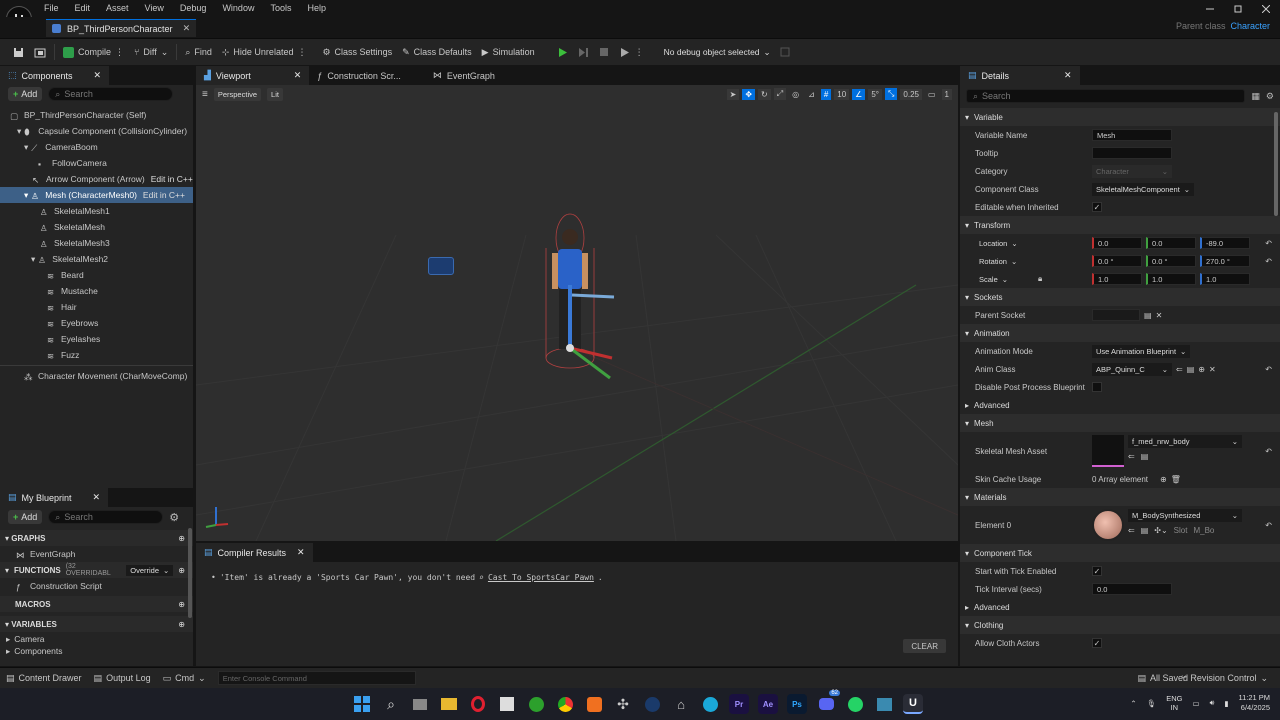 The width and height of the screenshot is (1280, 720). Describe the element at coordinates (316, 678) in the screenshot. I see `console-input: Enter Console Command` at that location.